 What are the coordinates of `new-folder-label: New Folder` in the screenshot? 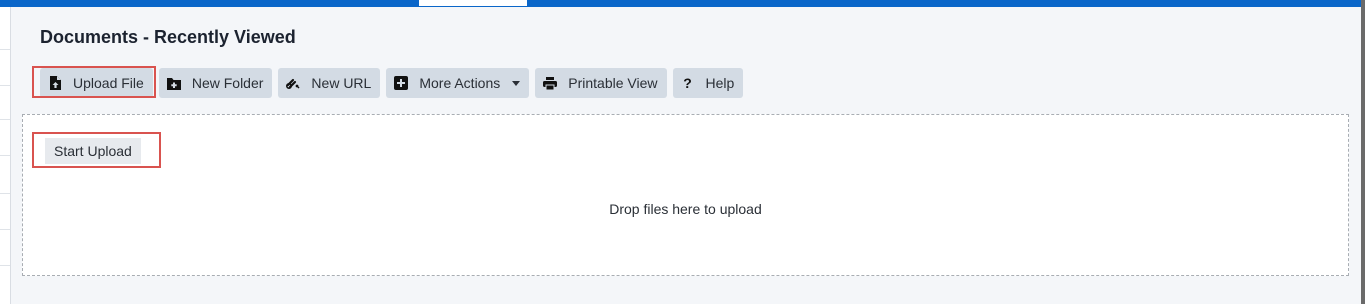 It's located at (227, 83).